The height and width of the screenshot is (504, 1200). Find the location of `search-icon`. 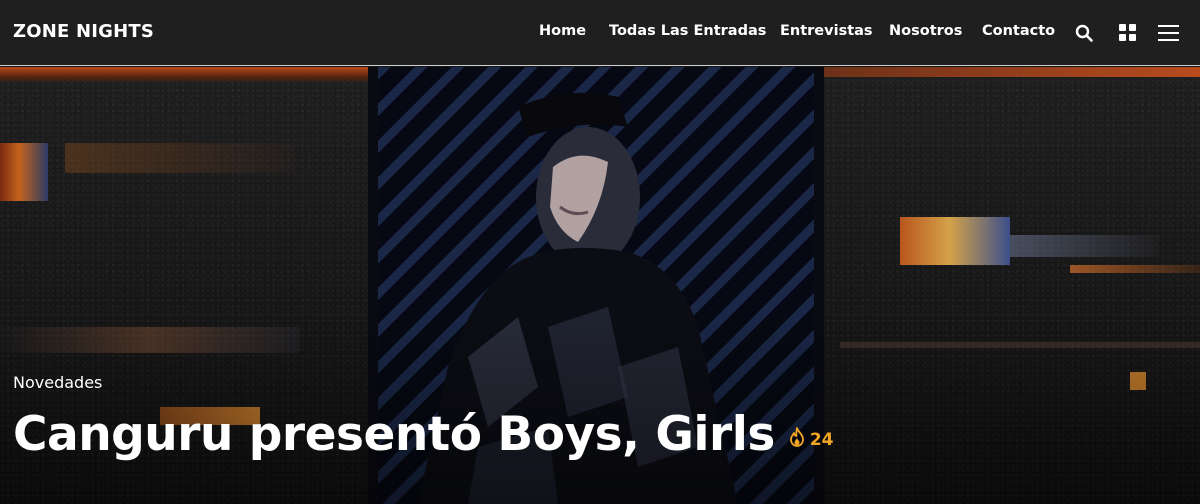

search-icon is located at coordinates (1084, 35).